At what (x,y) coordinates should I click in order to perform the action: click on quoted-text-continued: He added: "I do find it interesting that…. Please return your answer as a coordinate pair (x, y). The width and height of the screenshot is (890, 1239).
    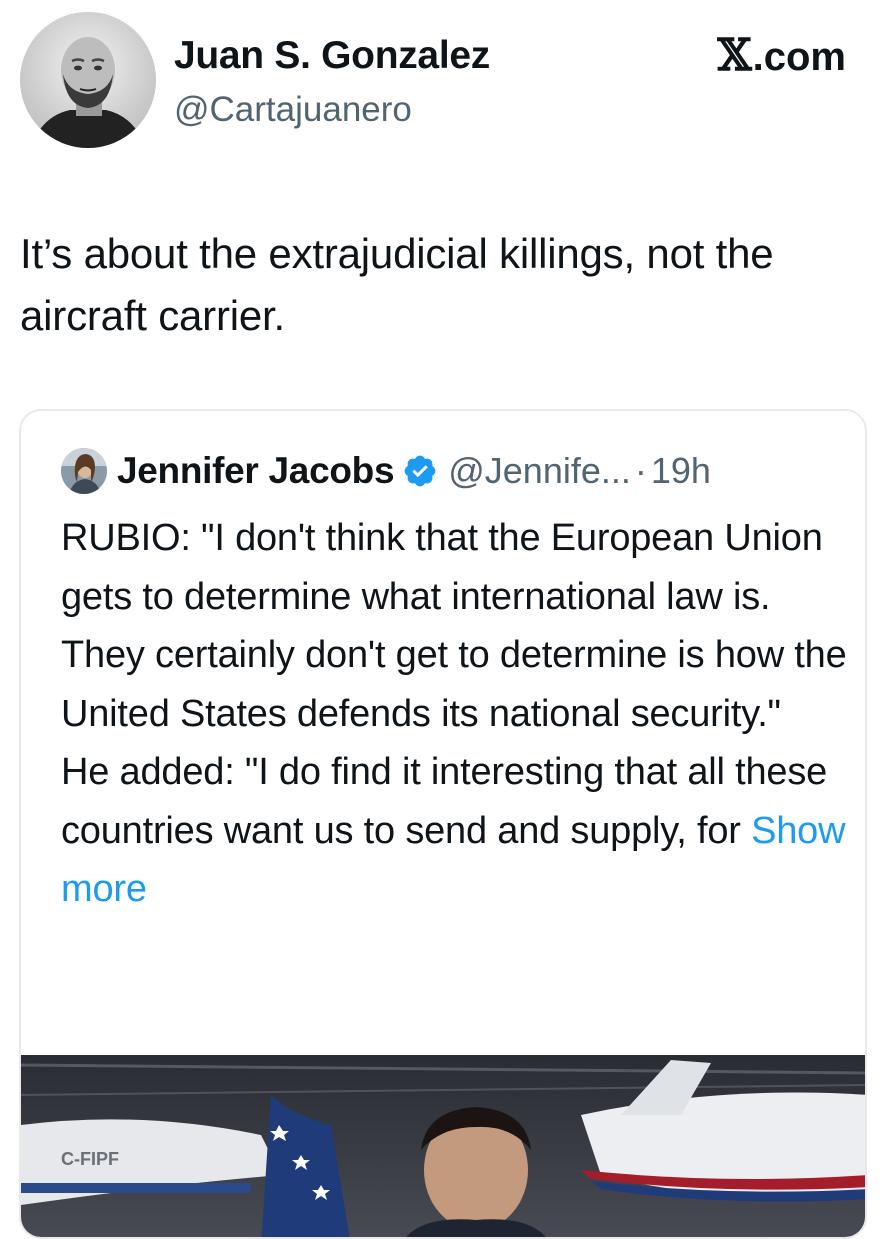
    Looking at the image, I should click on (444, 801).